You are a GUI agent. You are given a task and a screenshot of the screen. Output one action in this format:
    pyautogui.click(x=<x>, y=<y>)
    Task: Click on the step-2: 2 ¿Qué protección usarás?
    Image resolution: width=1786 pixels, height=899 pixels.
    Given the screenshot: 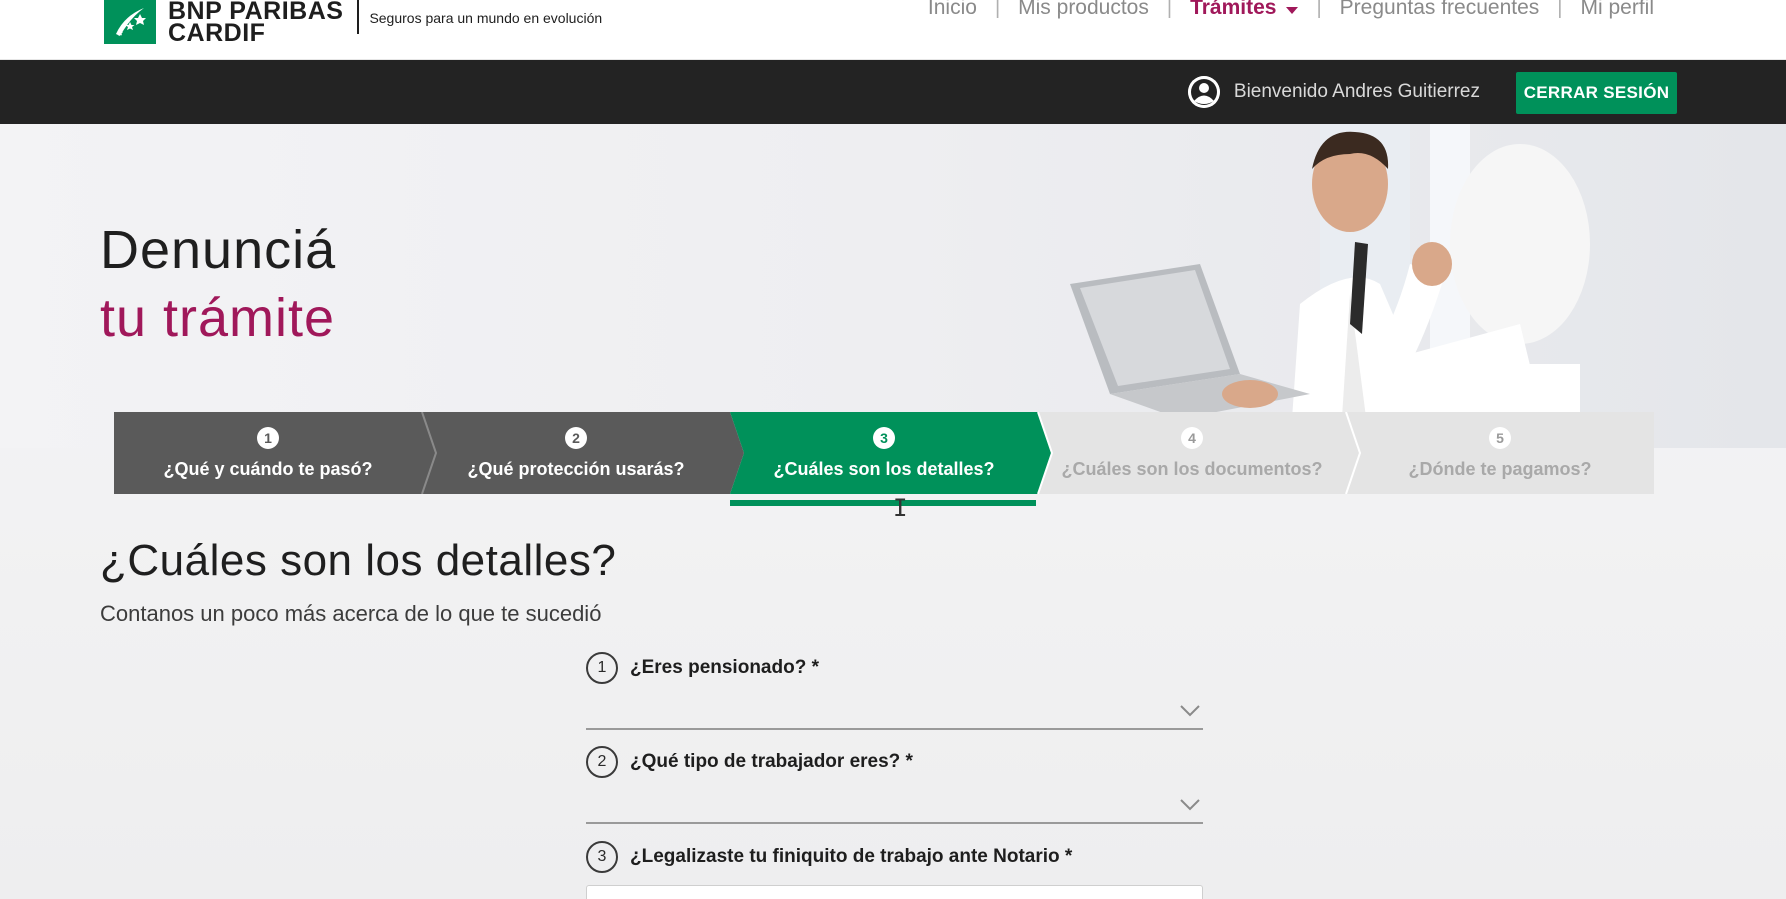 What is the action you would take?
    pyautogui.click(x=576, y=453)
    